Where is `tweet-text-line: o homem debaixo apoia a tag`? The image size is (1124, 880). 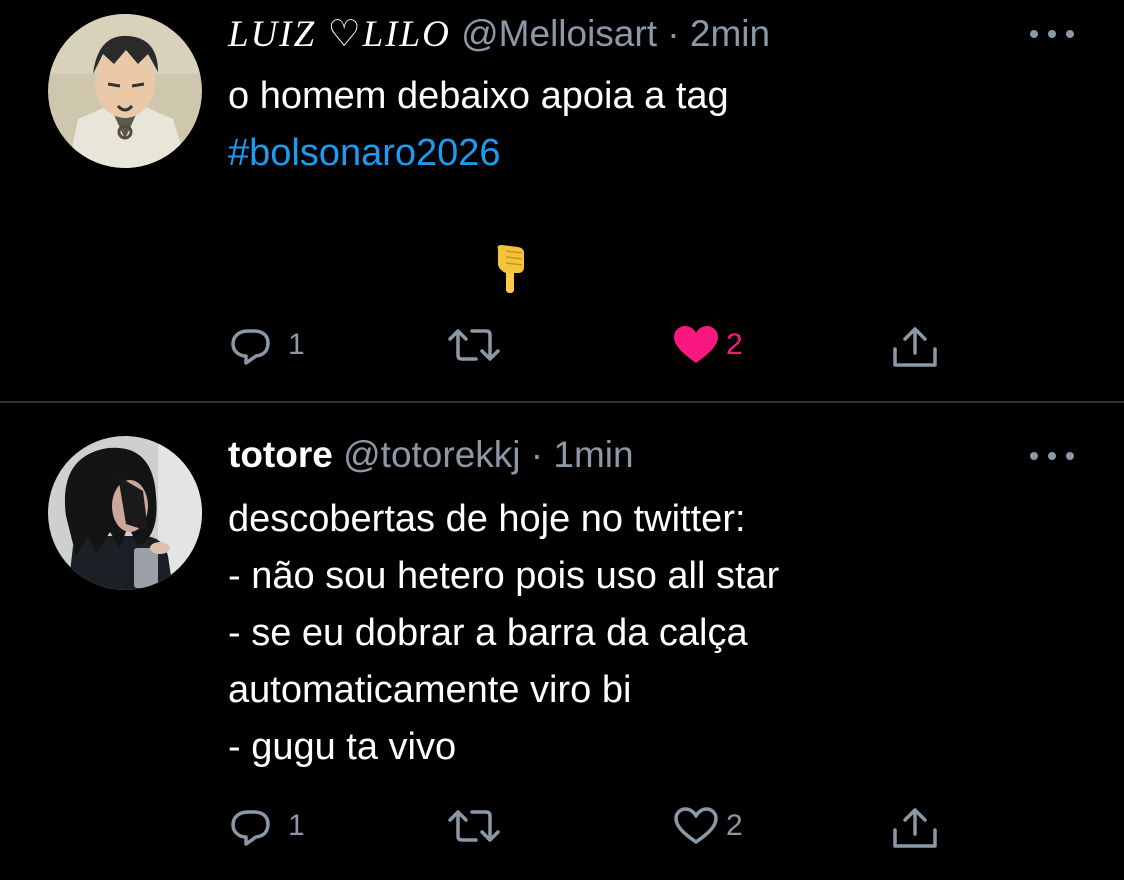 tweet-text-line: o homem debaixo apoia a tag is located at coordinates (478, 96).